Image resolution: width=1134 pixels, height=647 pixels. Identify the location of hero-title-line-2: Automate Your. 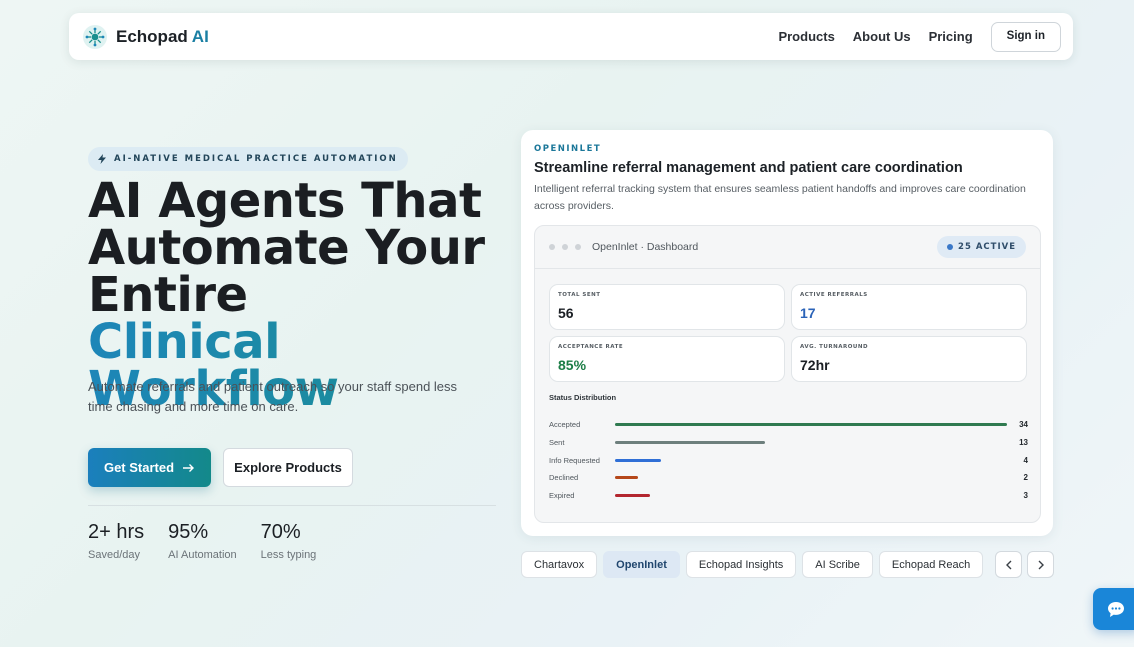
(286, 248).